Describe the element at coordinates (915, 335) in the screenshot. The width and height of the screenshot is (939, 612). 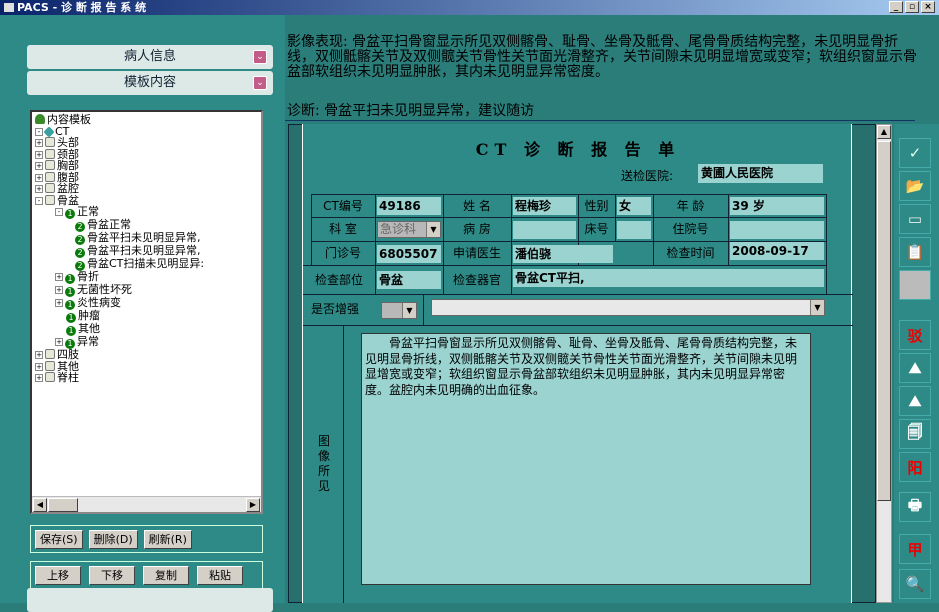
I see `reject-button: 驳` at that location.